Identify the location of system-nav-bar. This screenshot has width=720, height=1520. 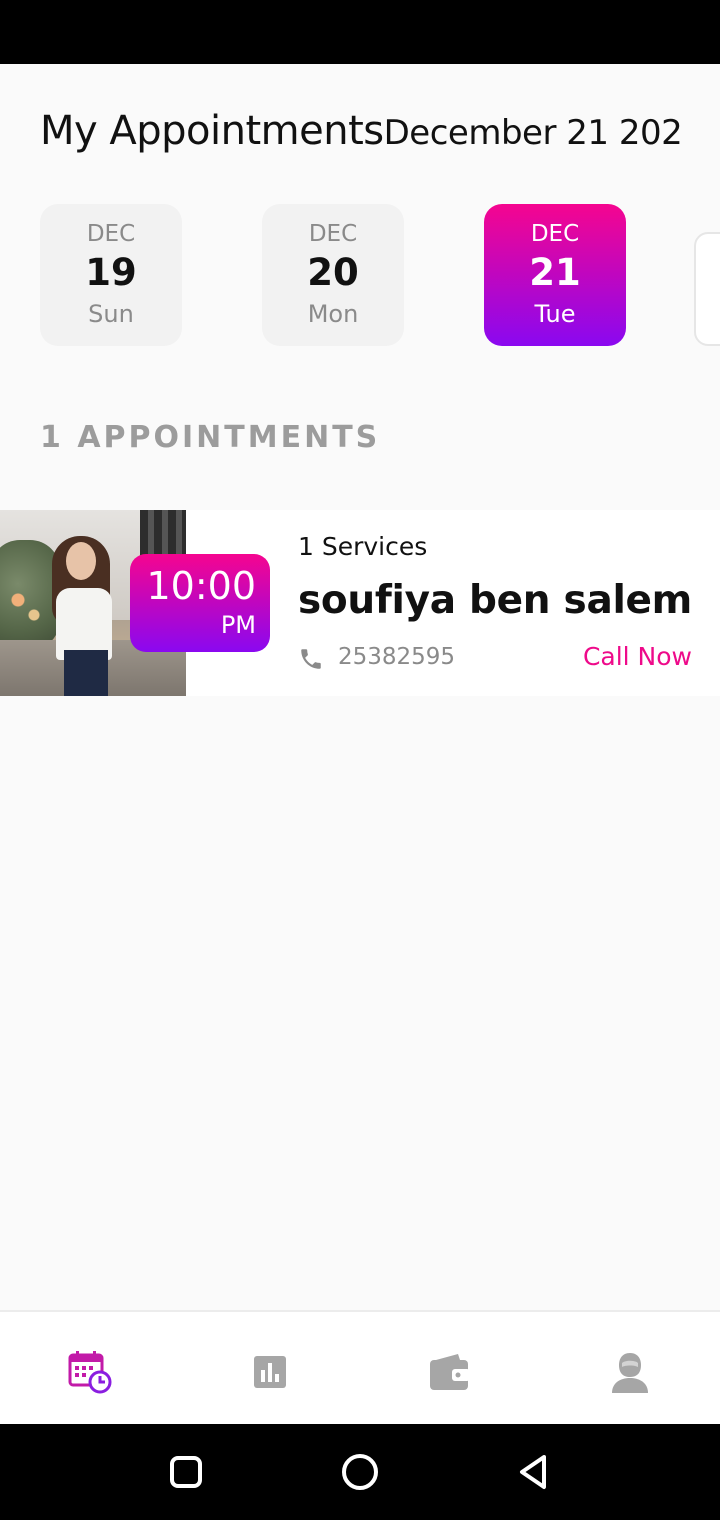
(360, 1472).